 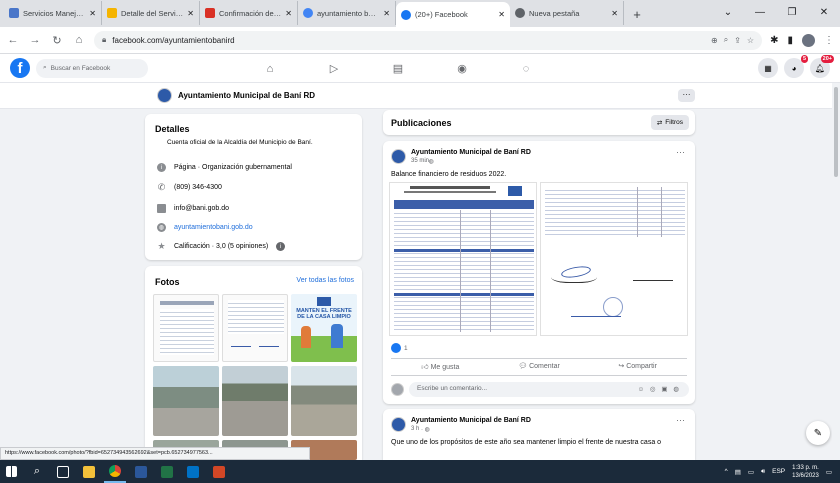 What do you see at coordinates (686, 95) in the screenshot?
I see `more-options-button: ···` at bounding box center [686, 95].